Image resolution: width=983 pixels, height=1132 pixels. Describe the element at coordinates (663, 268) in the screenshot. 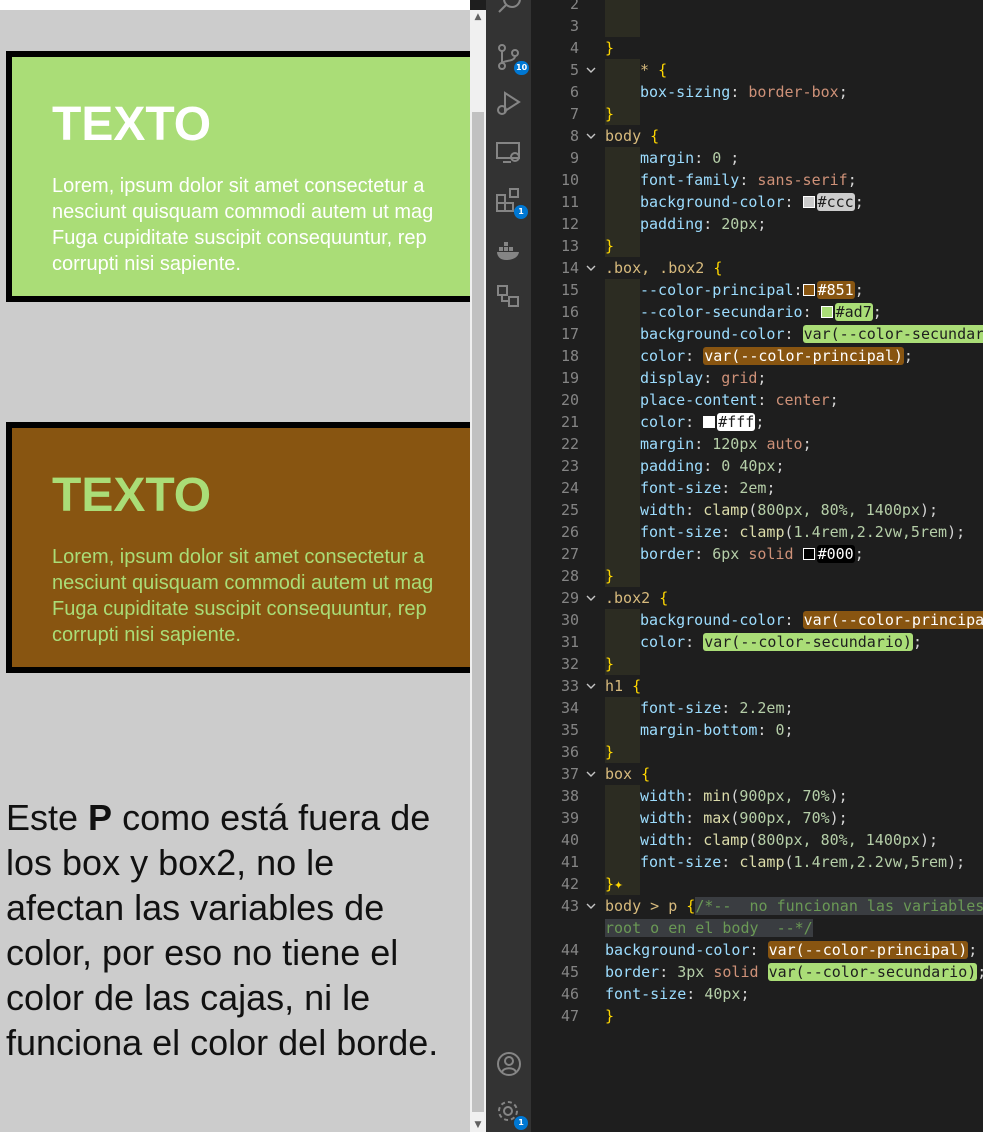

I see `code-line: .box, .box2 {` at that location.